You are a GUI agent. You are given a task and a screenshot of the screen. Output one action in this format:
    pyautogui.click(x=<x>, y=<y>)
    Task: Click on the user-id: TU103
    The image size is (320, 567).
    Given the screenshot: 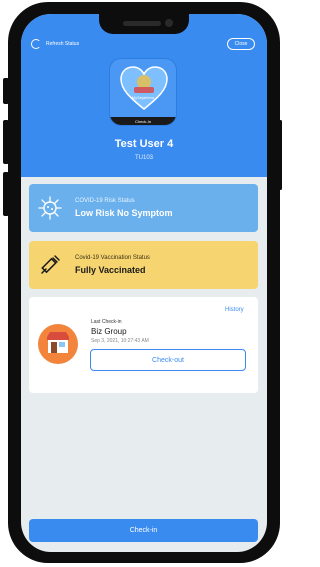 What is the action you would take?
    pyautogui.click(x=143, y=158)
    